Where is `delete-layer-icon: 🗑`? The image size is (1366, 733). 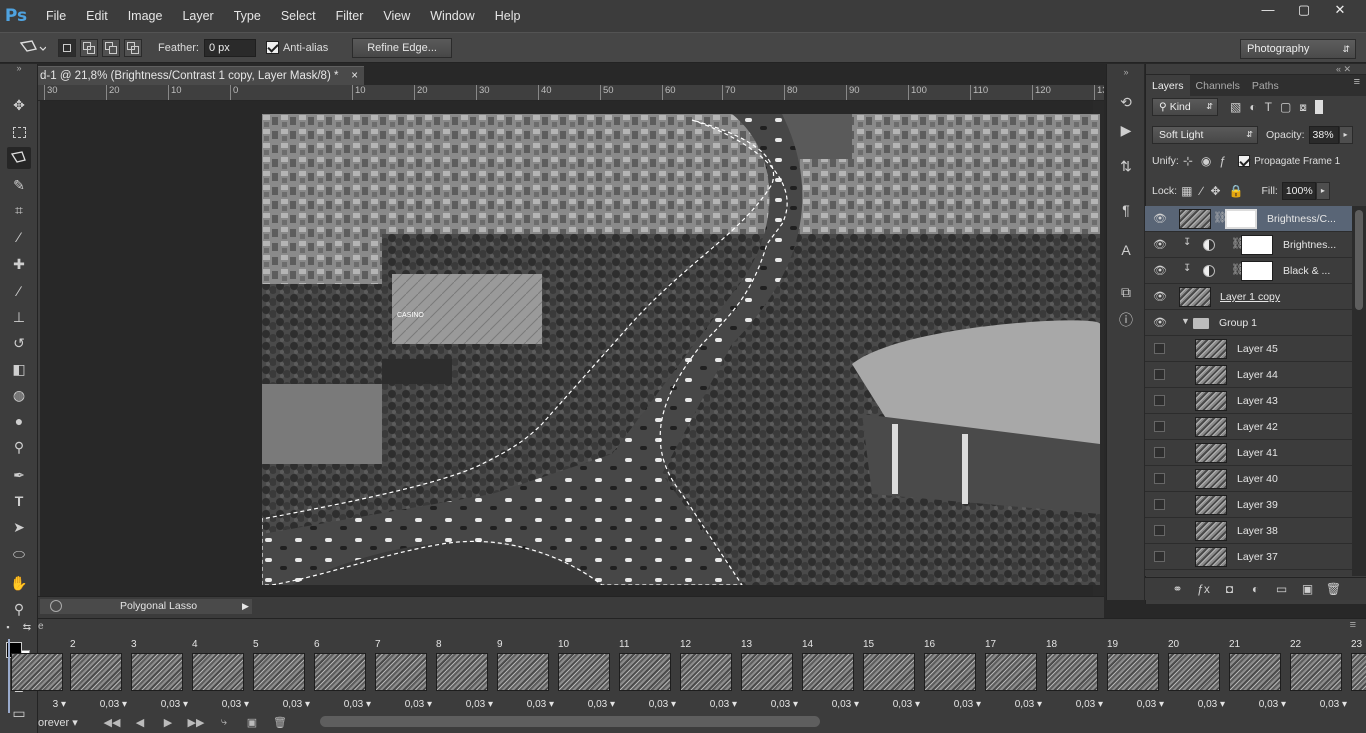
delete-layer-icon: 🗑 is located at coordinates (1334, 589).